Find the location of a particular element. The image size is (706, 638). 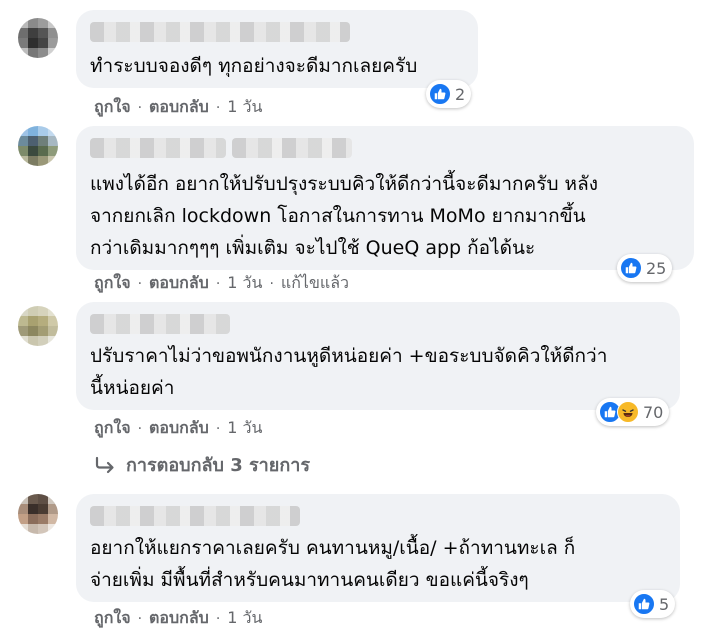

view-replies-label: การตอบกลับ 3 รายการ is located at coordinates (218, 465).